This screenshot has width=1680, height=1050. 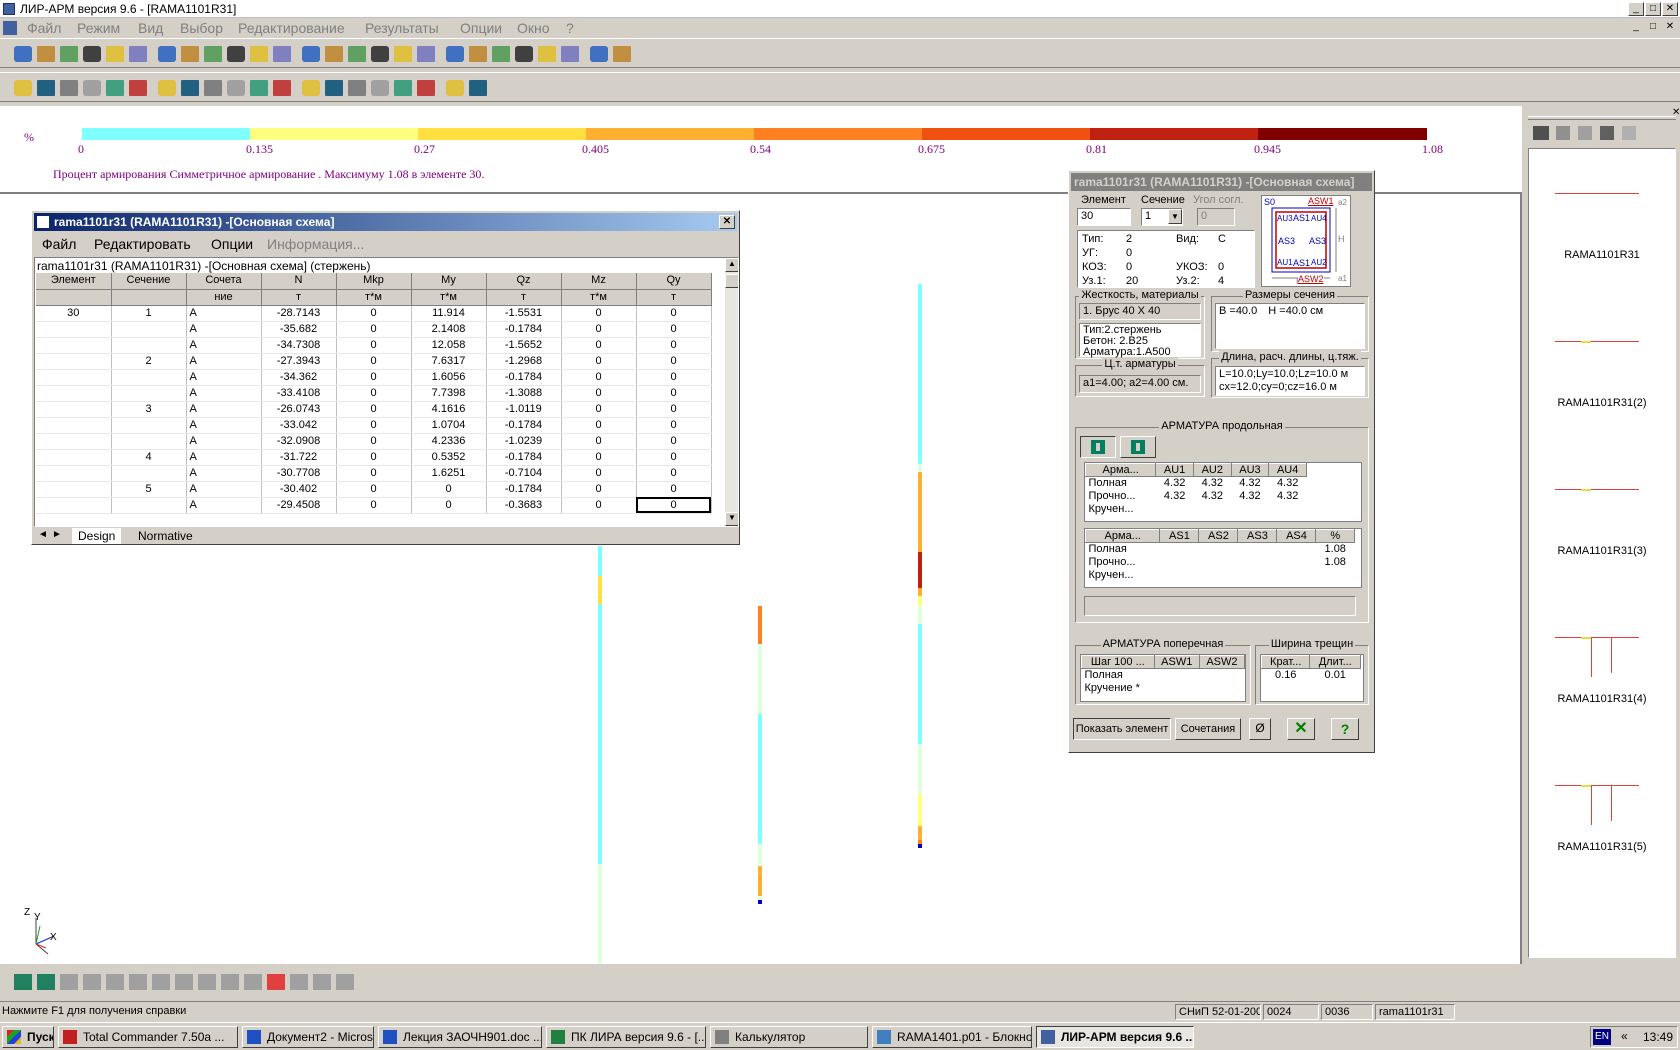 What do you see at coordinates (201, 28) in the screenshot?
I see `menu-select: Выбор` at bounding box center [201, 28].